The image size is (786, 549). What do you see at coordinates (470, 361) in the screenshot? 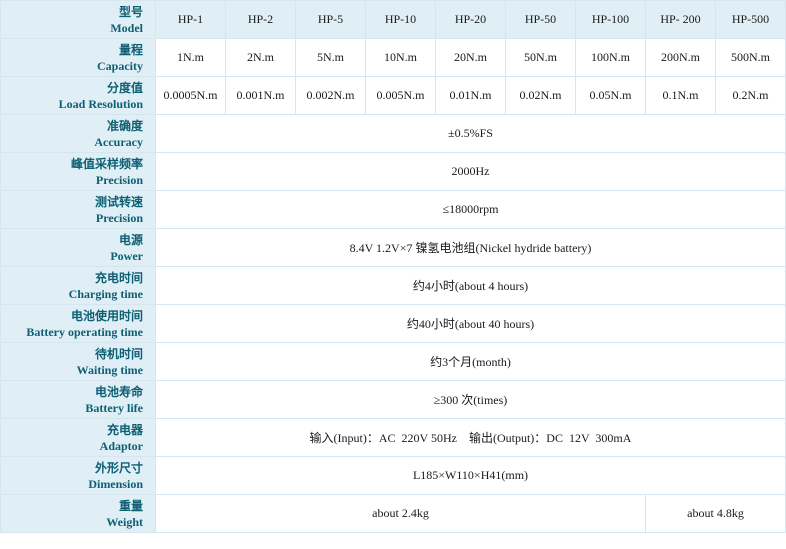
I see `waiting-value: 约3个月(month)` at bounding box center [470, 361].